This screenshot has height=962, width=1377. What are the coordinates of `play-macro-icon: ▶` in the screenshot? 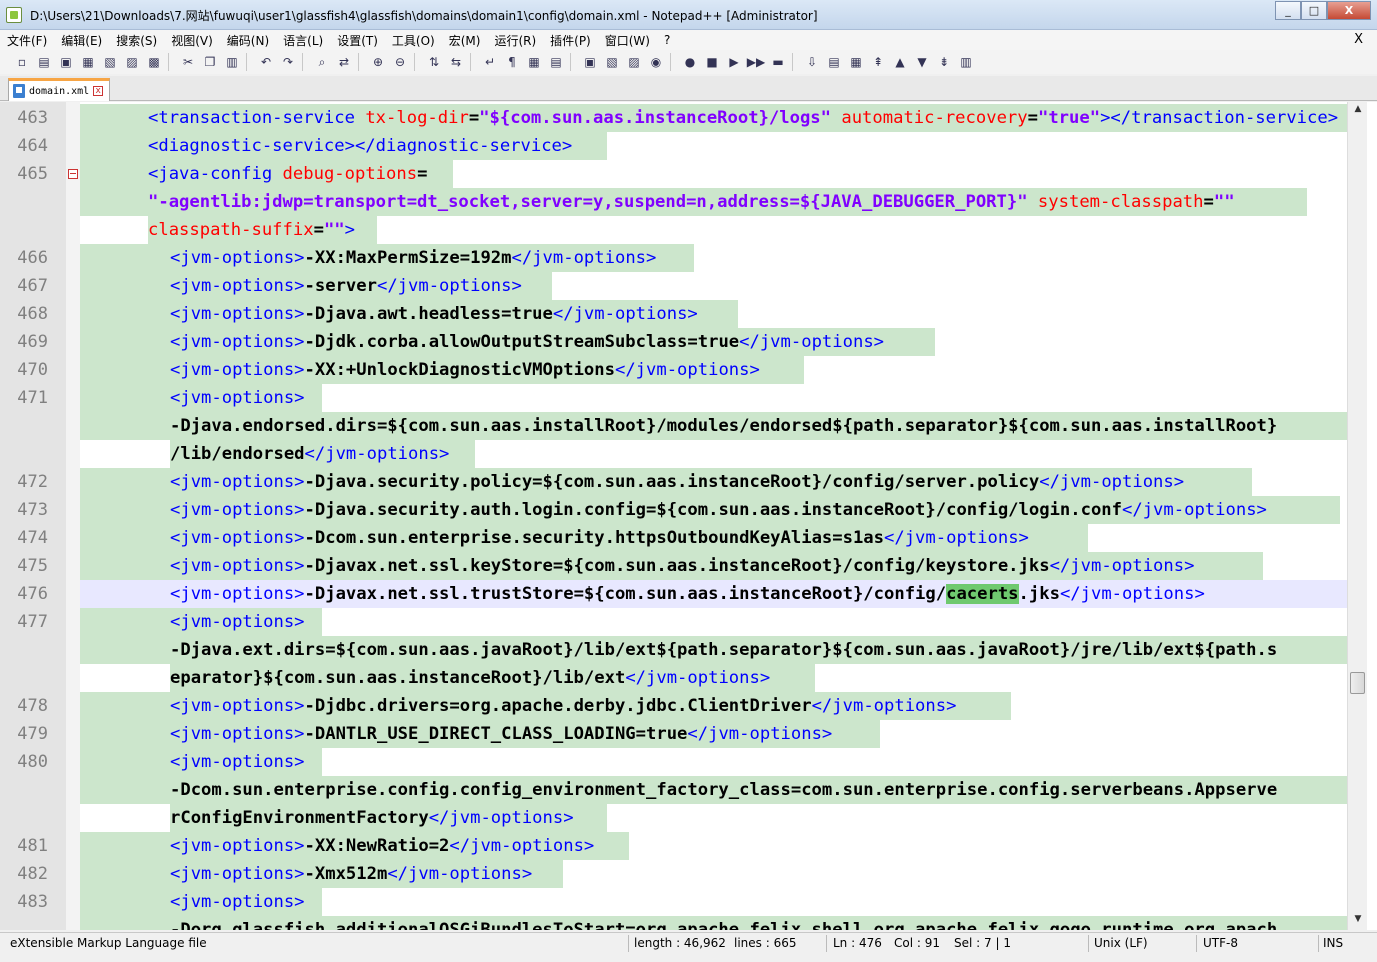 It's located at (734, 62).